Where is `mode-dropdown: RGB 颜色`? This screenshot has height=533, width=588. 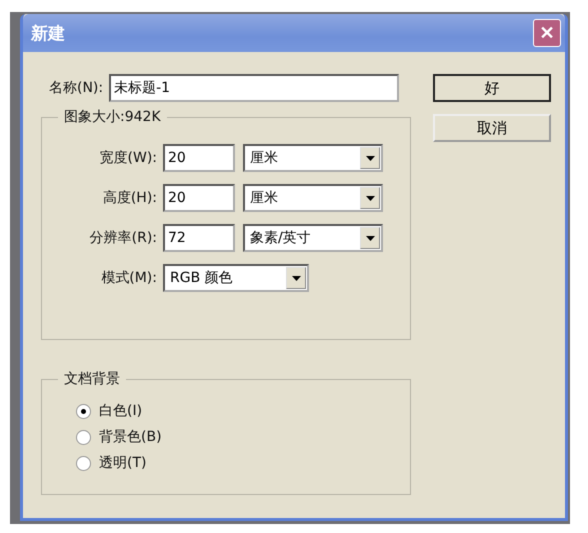 mode-dropdown: RGB 颜色 is located at coordinates (236, 278).